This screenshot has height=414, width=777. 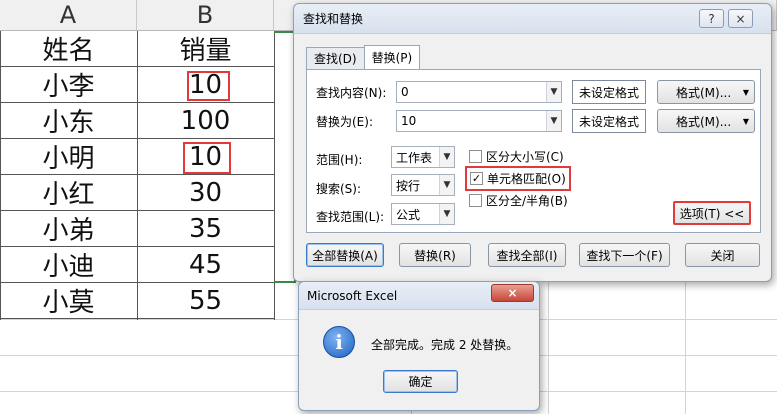 I want to click on cell-qty: 55, so click(x=205, y=301).